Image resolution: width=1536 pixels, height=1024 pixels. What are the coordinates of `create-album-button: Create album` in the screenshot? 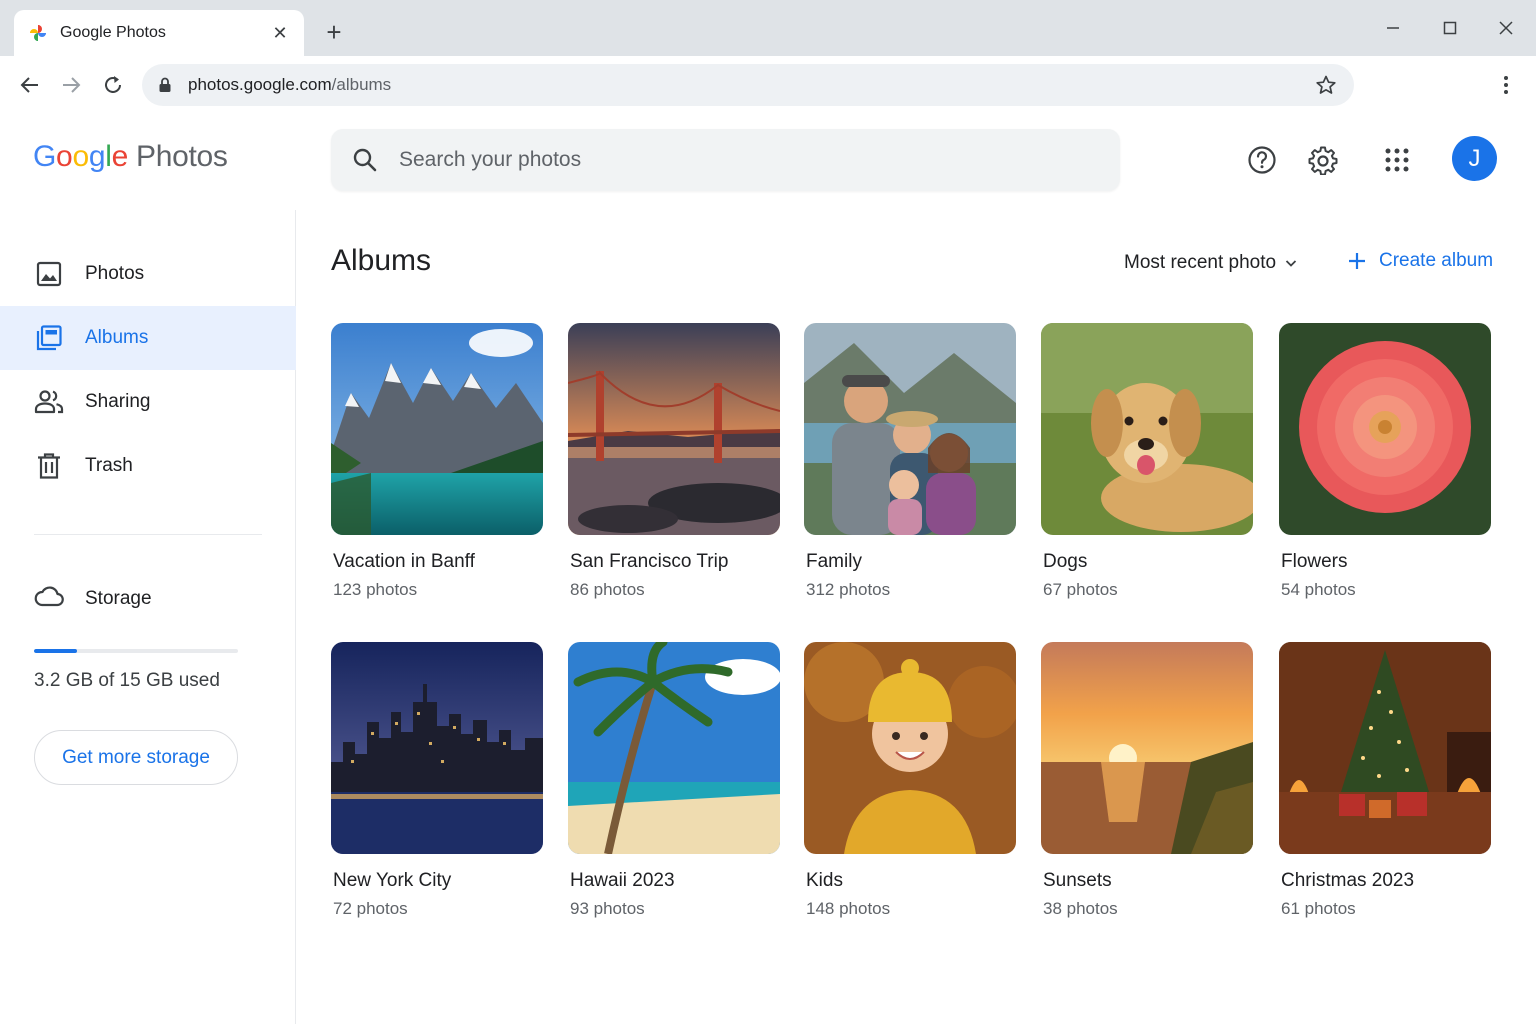 It's located at (1419, 261).